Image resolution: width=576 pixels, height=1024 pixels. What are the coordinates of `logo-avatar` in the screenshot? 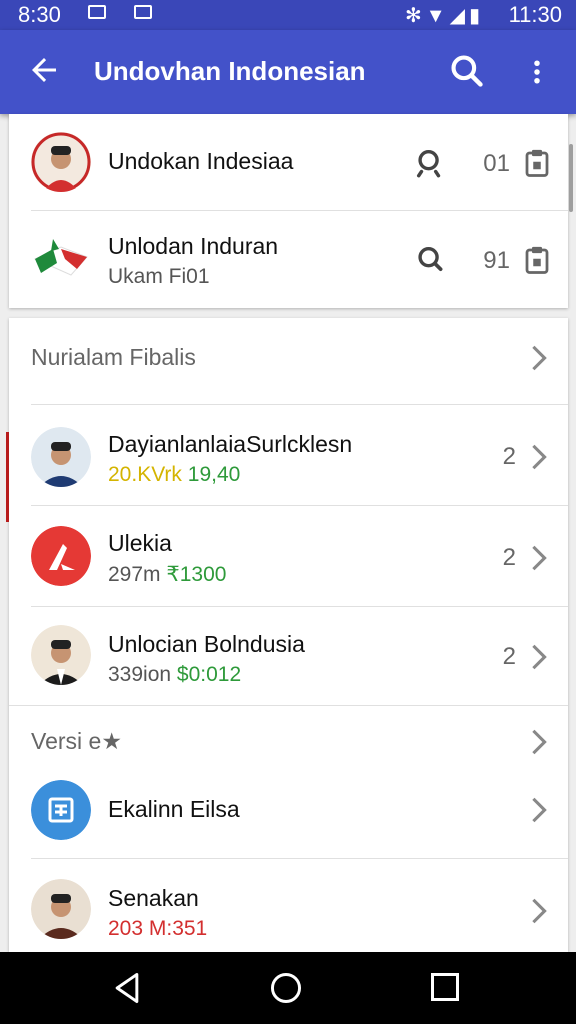 It's located at (61, 556).